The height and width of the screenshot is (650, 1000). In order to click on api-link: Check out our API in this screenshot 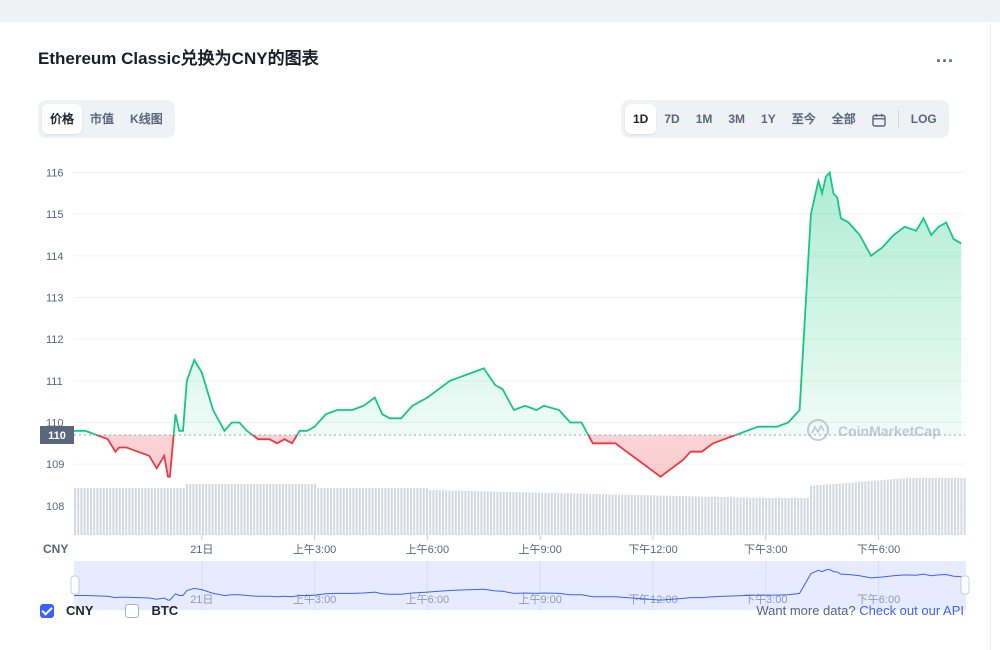, I will do `click(911, 610)`.